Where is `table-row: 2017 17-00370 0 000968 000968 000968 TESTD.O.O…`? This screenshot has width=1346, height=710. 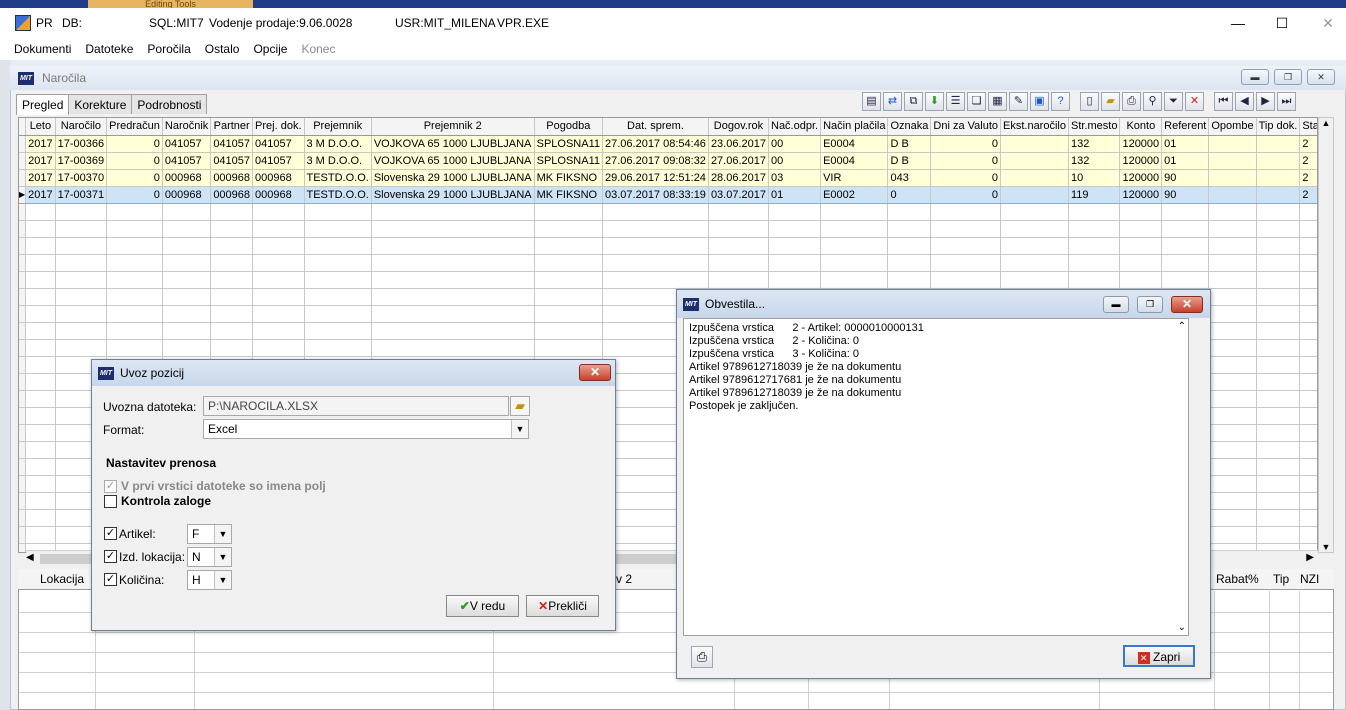
table-row: 2017 17-00370 0 000968 000968 000968 TESTD.O.O… is located at coordinates (668, 178).